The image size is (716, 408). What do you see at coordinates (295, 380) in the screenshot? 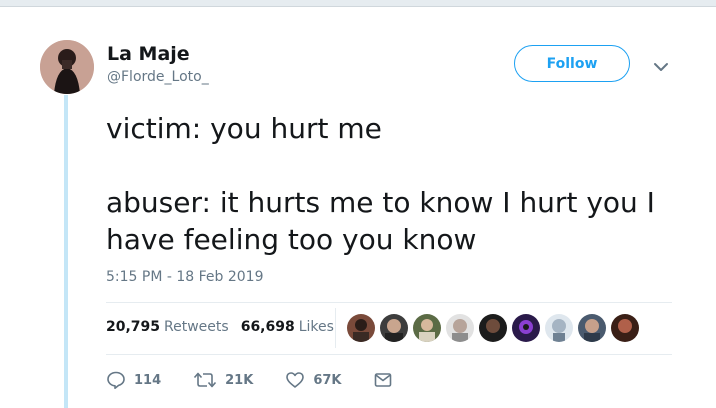
I see `heart-icon` at bounding box center [295, 380].